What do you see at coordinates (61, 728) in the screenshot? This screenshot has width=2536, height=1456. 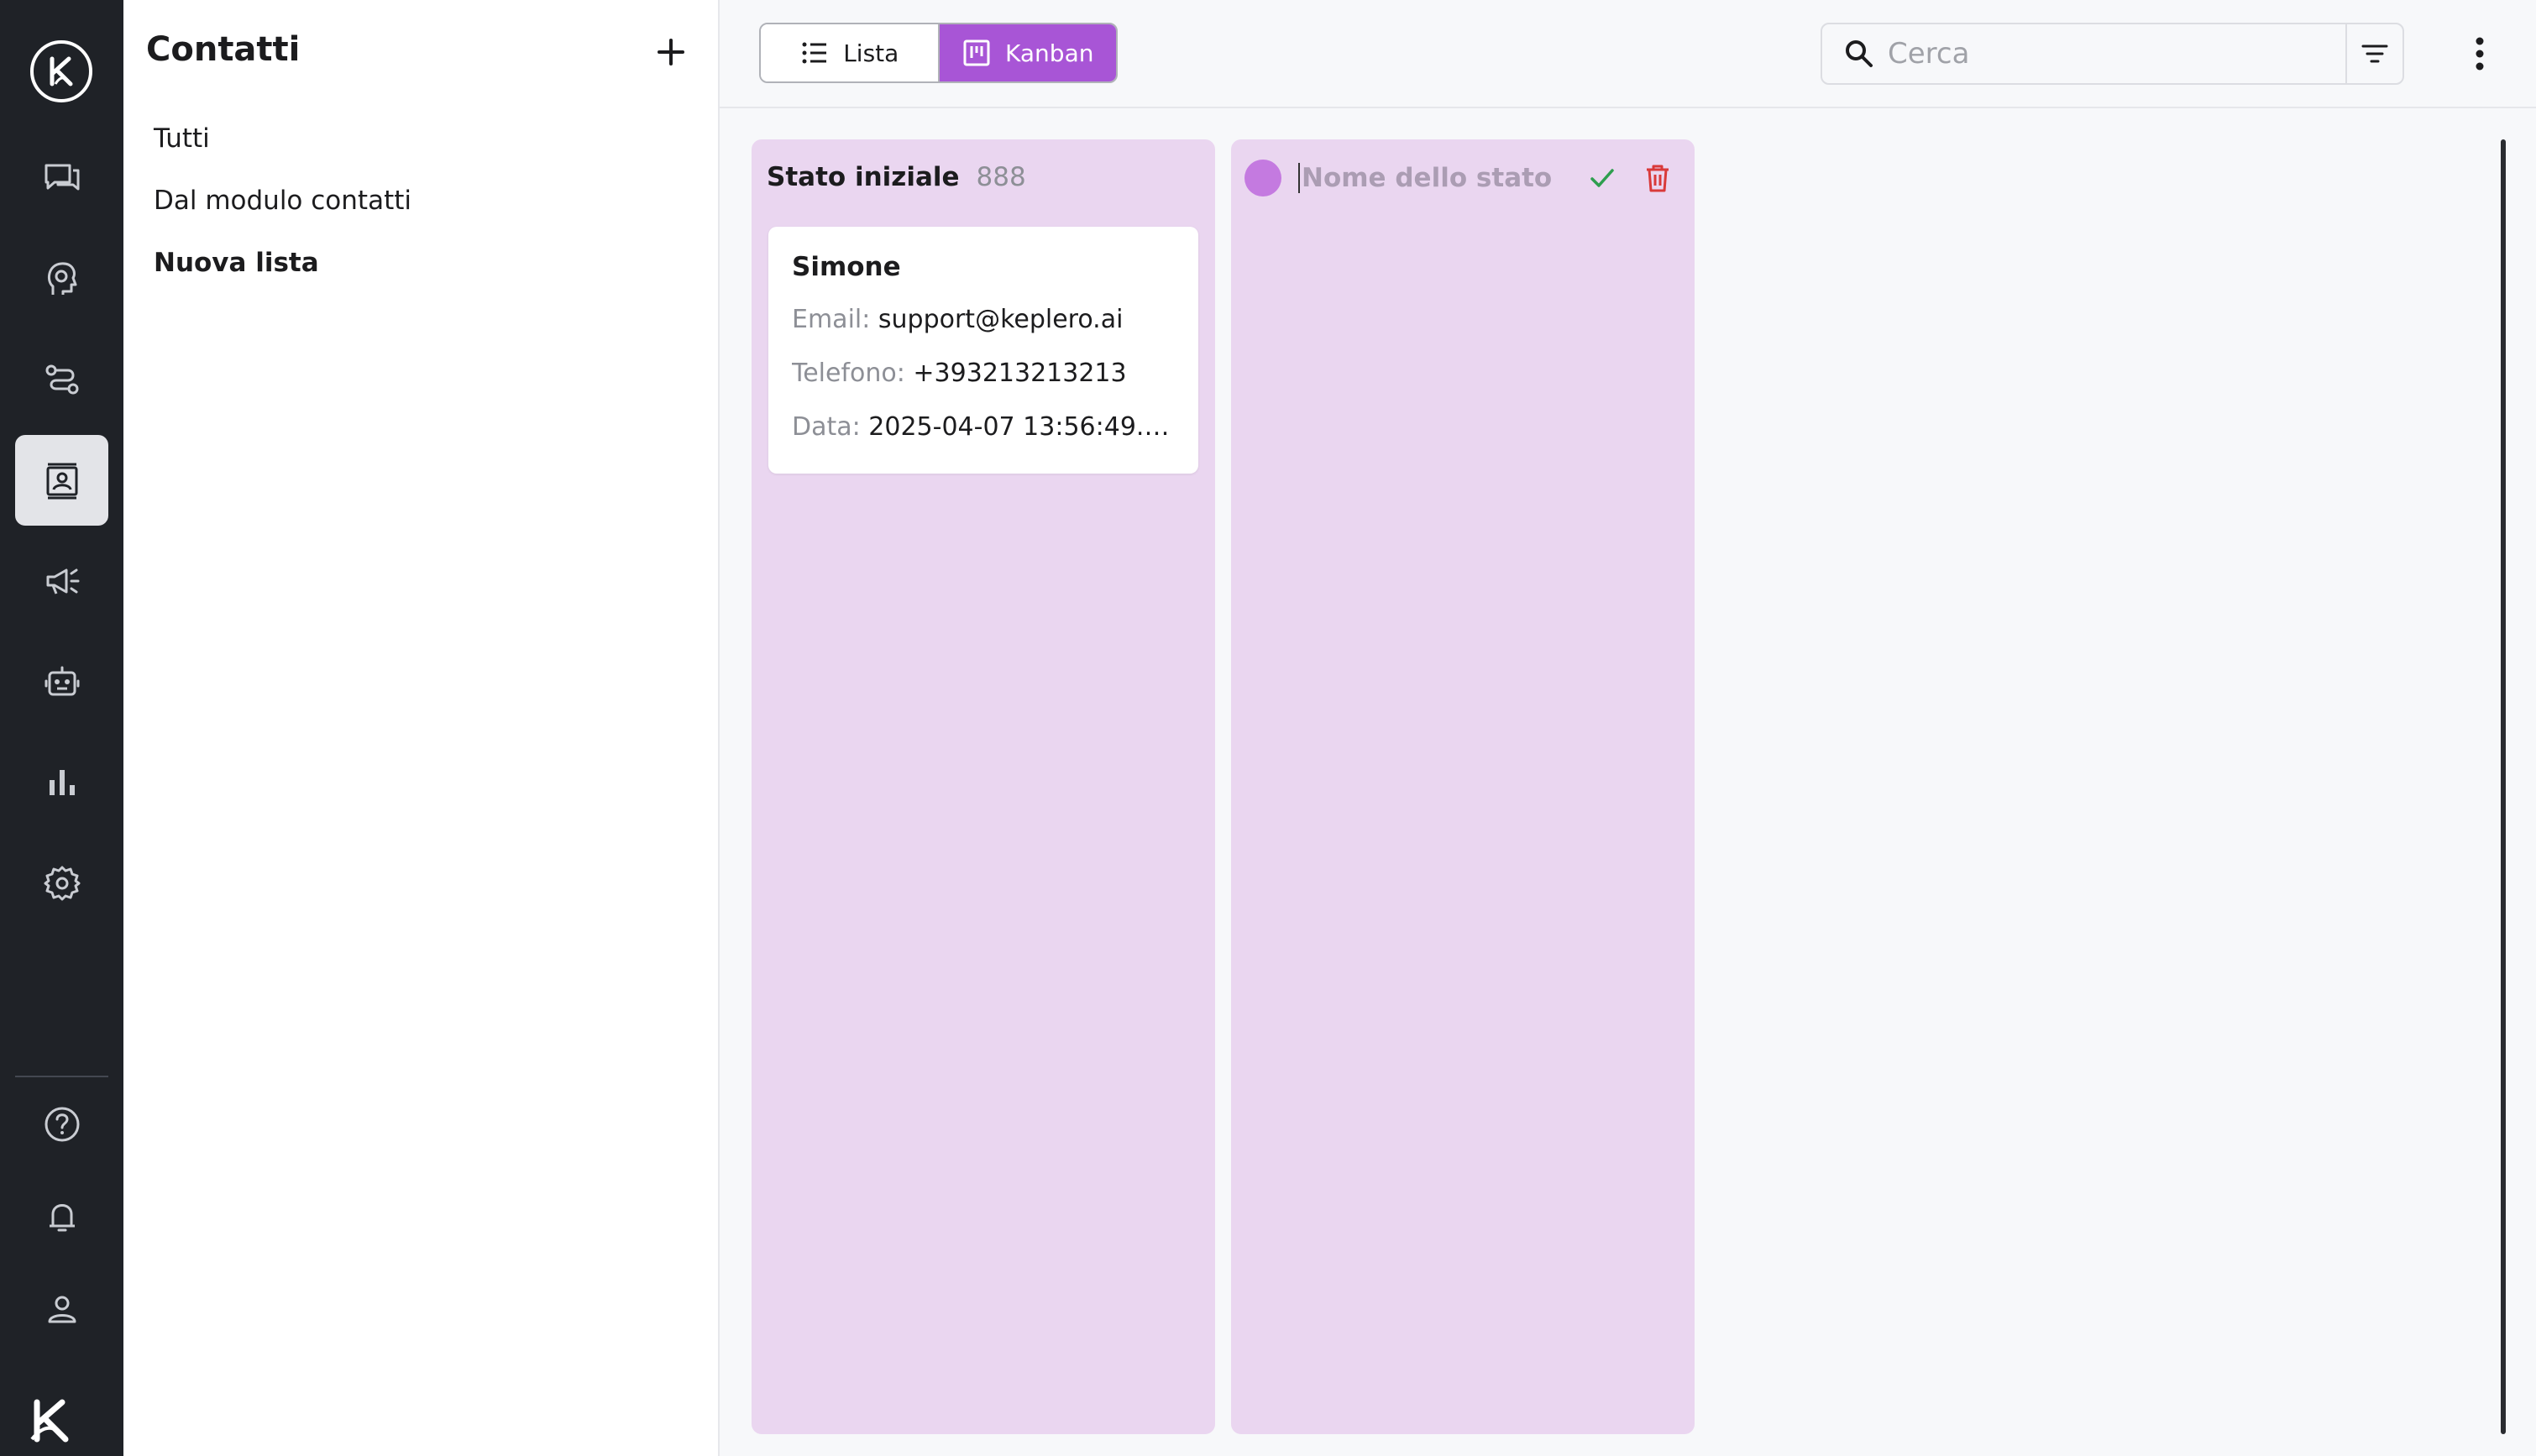 I see `nav-rail` at bounding box center [61, 728].